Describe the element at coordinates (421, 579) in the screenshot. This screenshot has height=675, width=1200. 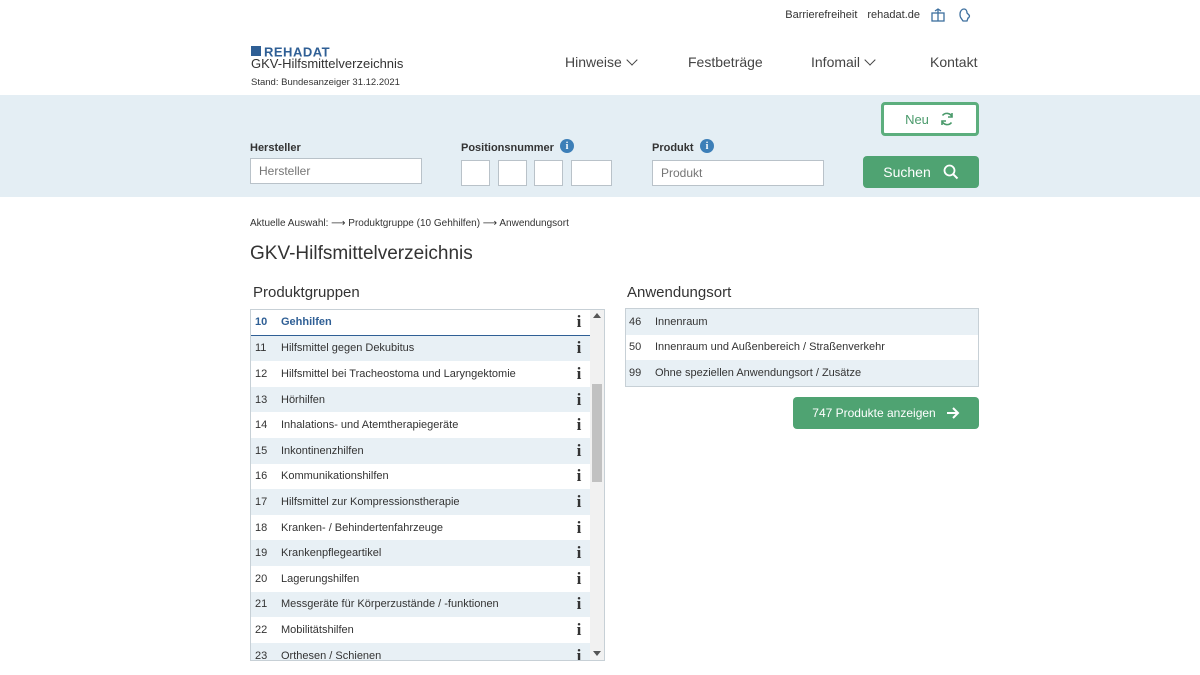
I see `list-item: 20 Lagerungshilfen i` at that location.